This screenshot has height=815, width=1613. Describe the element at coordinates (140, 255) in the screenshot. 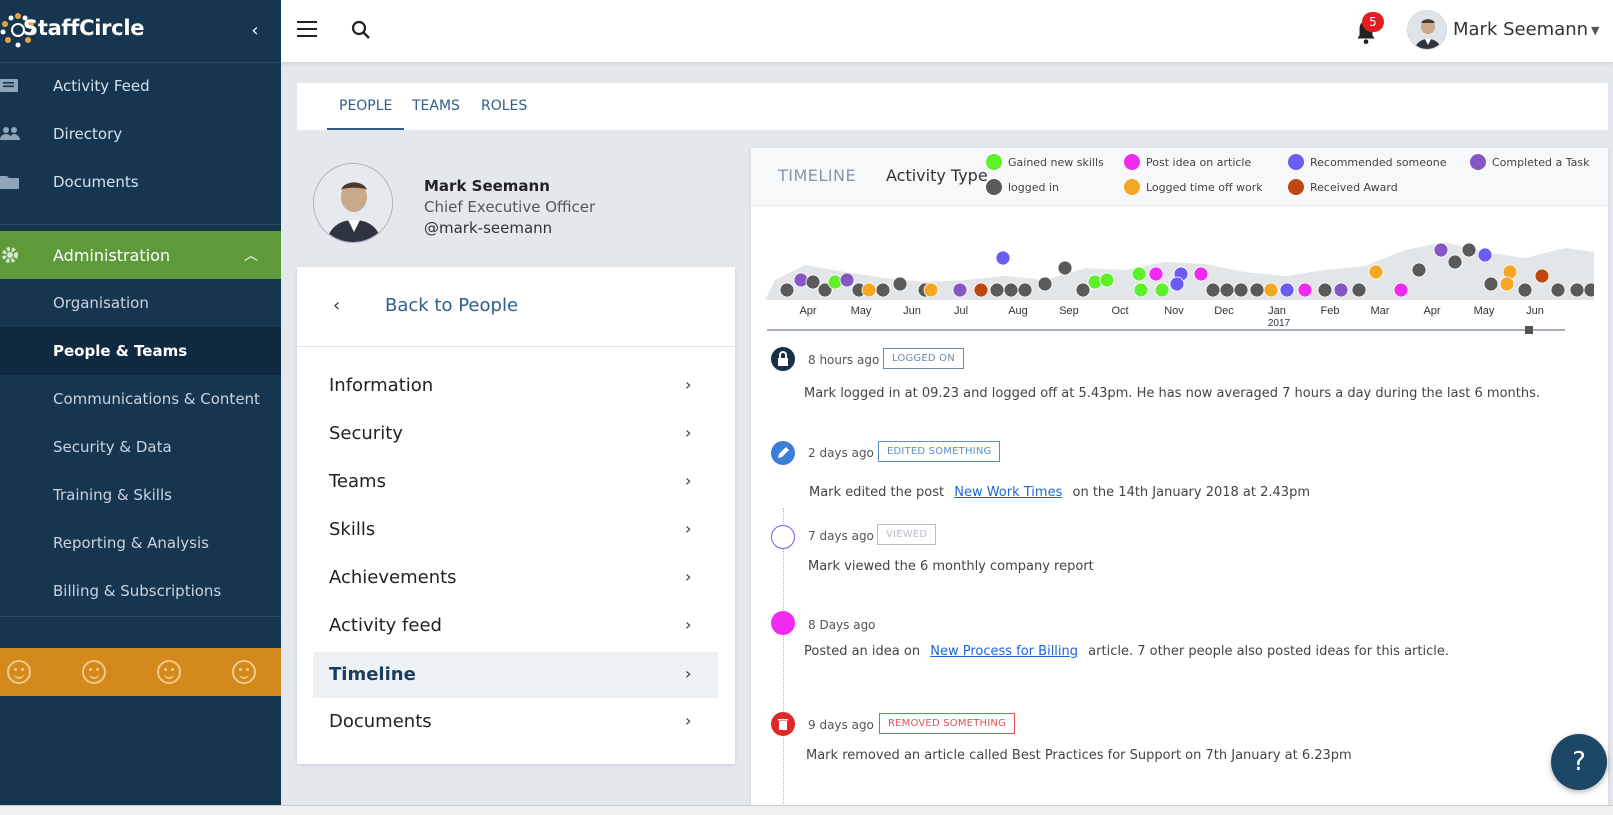

I see `sidebar-item-administration: Administration ︿` at that location.